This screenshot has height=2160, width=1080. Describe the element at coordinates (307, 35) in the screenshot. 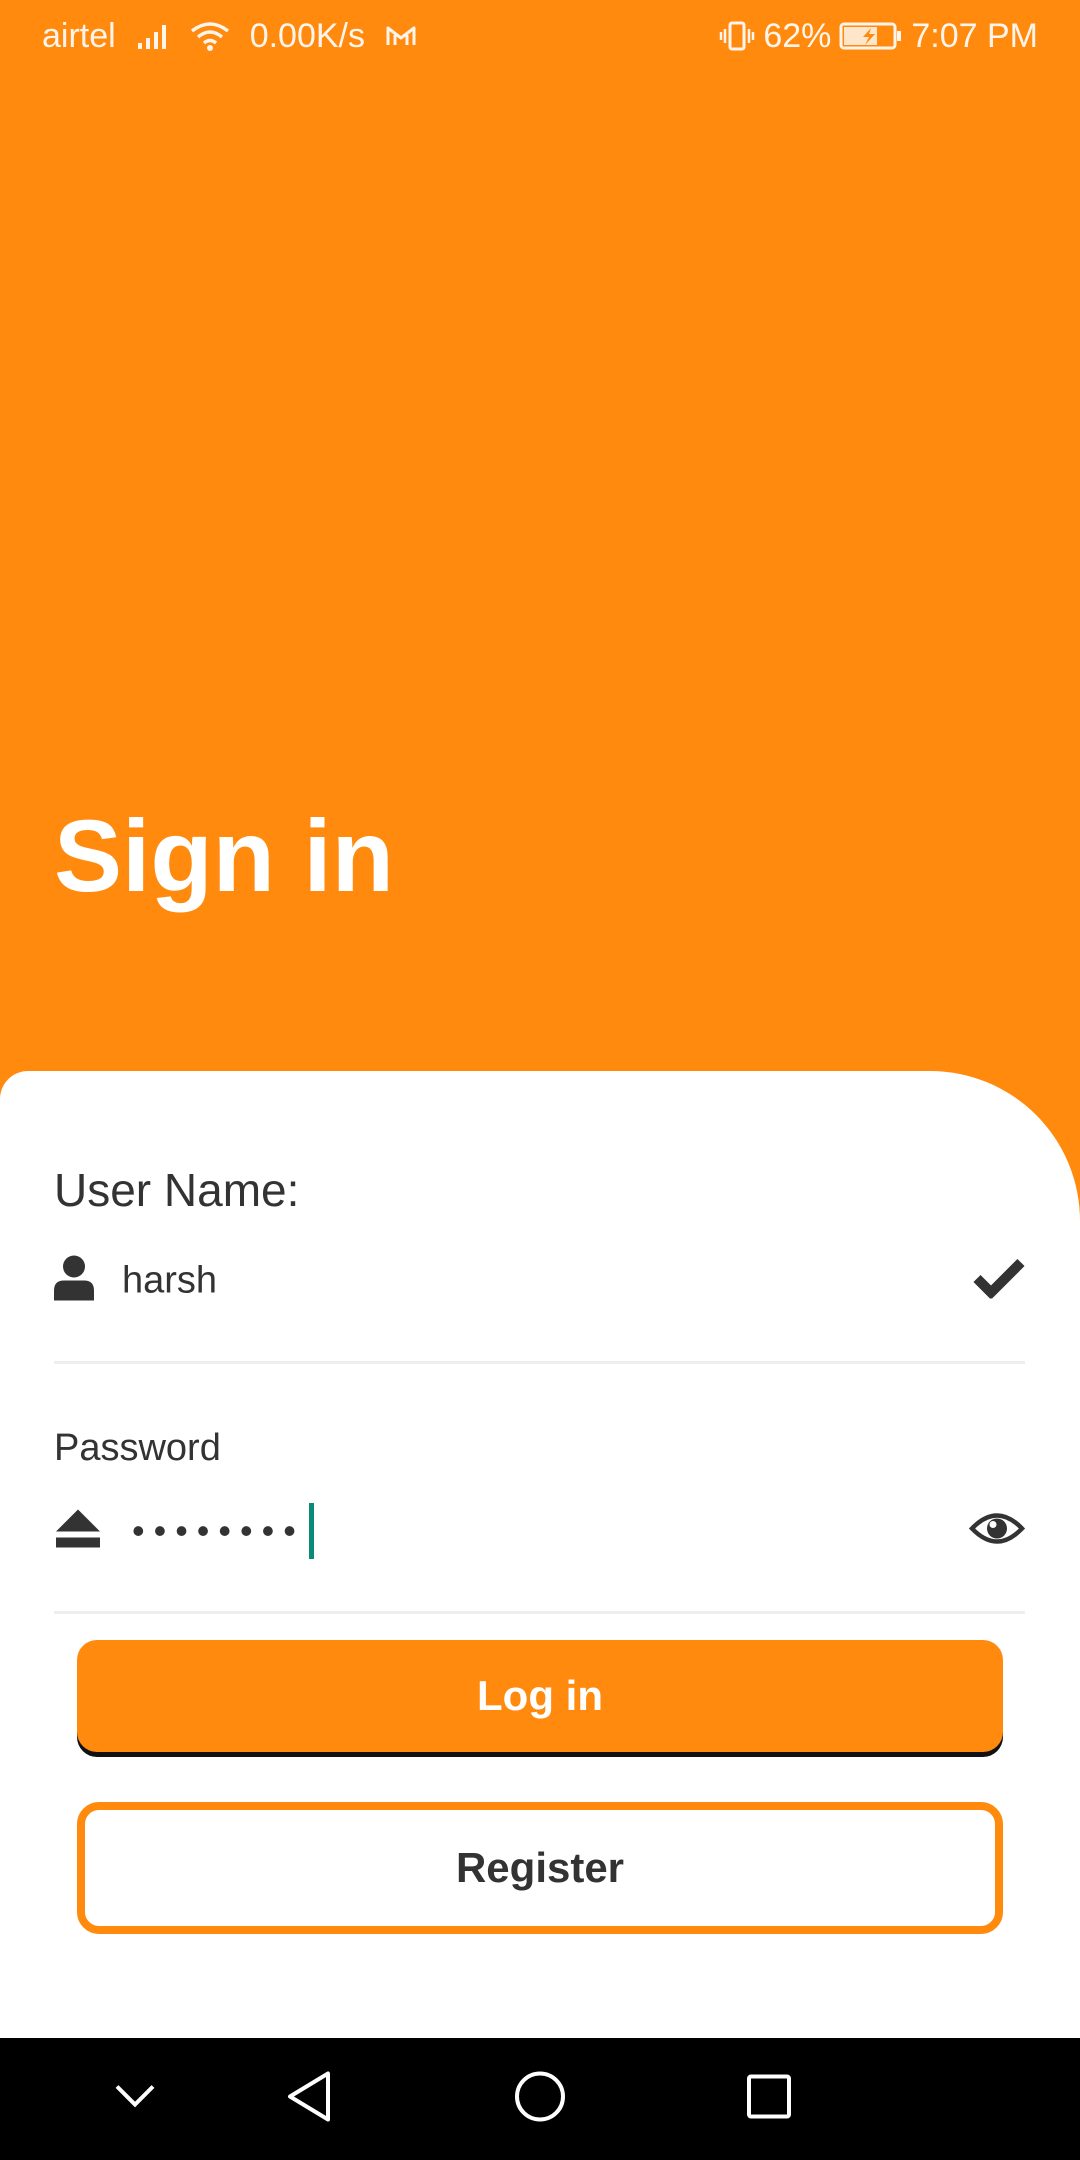

I see `net-speed: 0.00K/s` at that location.